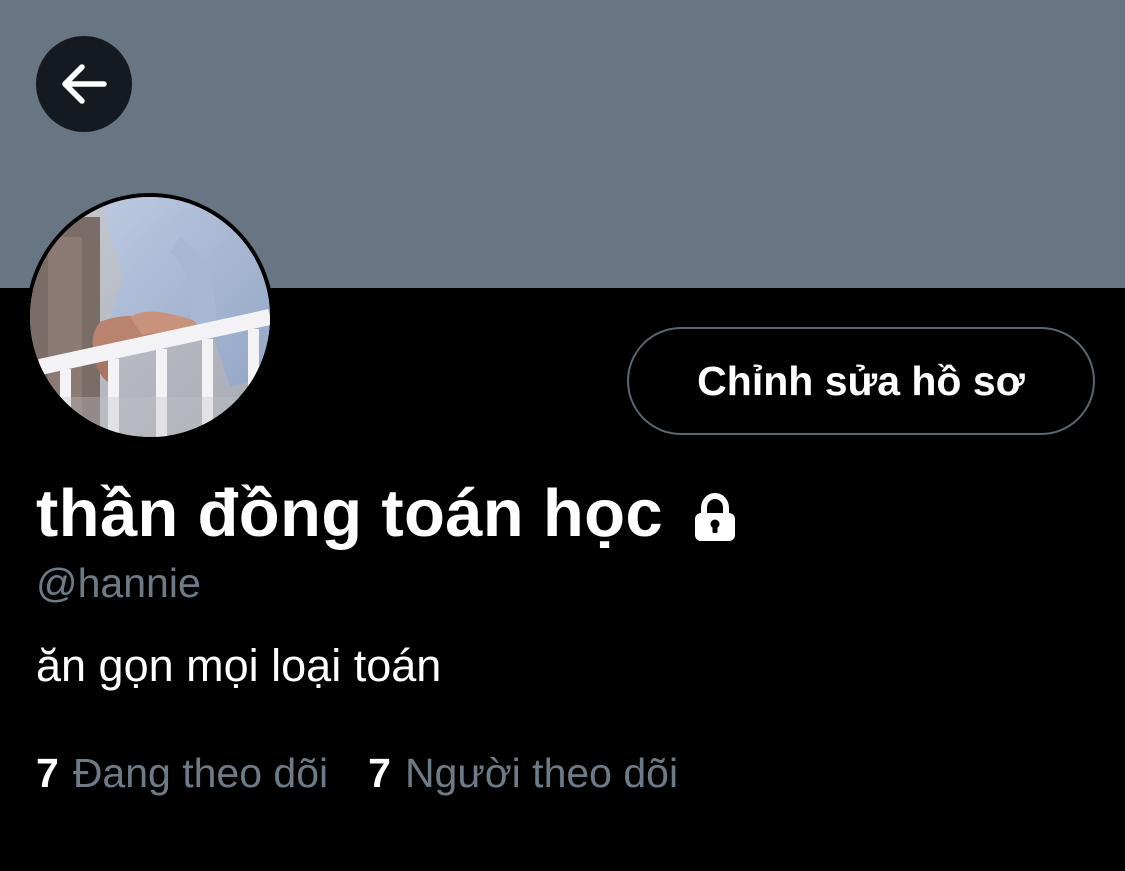 The height and width of the screenshot is (871, 1125). Describe the element at coordinates (861, 381) in the screenshot. I see `edit-profile-button: Chỉnh sửa hồ sơ` at that location.